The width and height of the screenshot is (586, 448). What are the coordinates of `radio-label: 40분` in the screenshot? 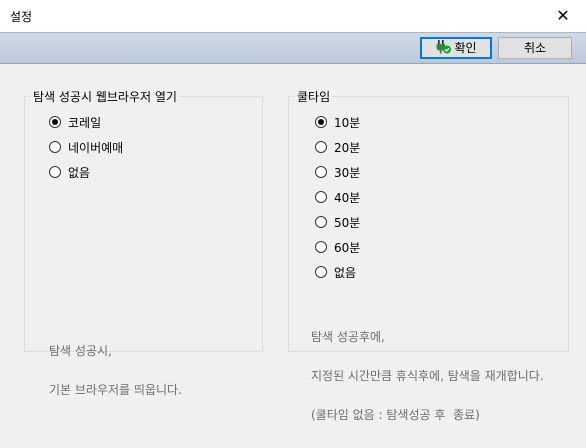 It's located at (347, 198).